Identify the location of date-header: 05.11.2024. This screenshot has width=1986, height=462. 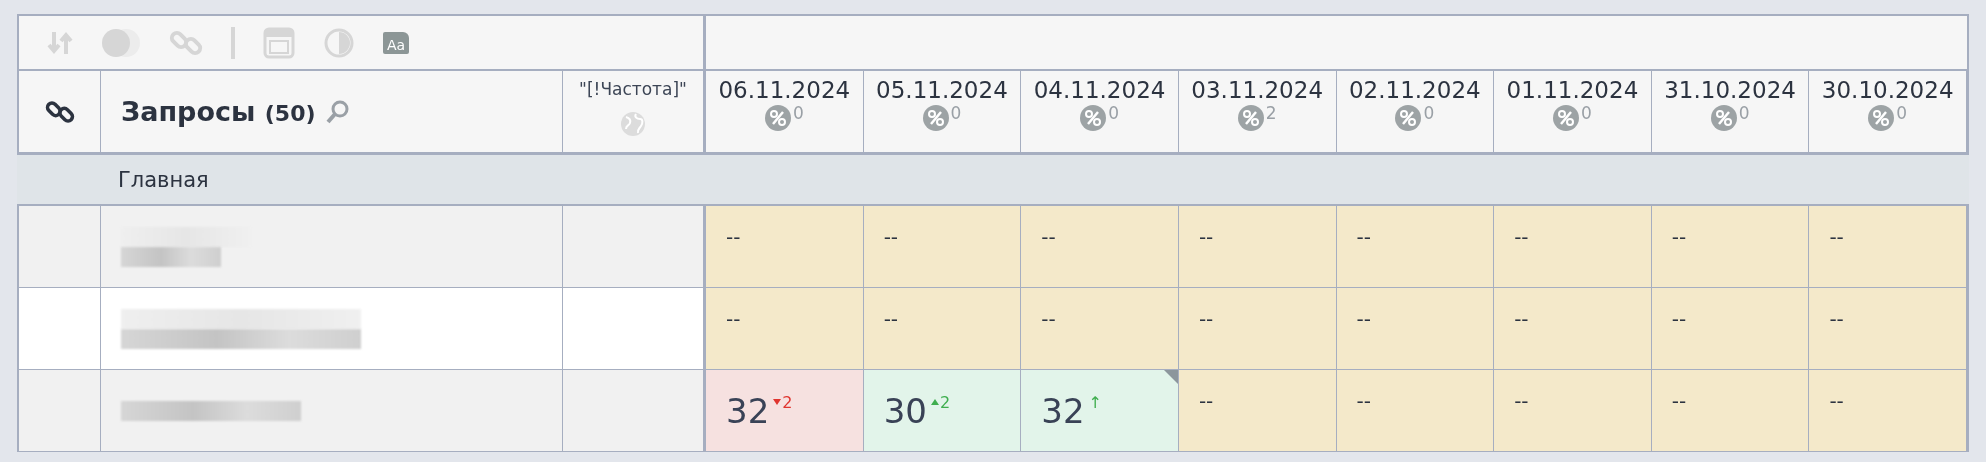
(942, 90).